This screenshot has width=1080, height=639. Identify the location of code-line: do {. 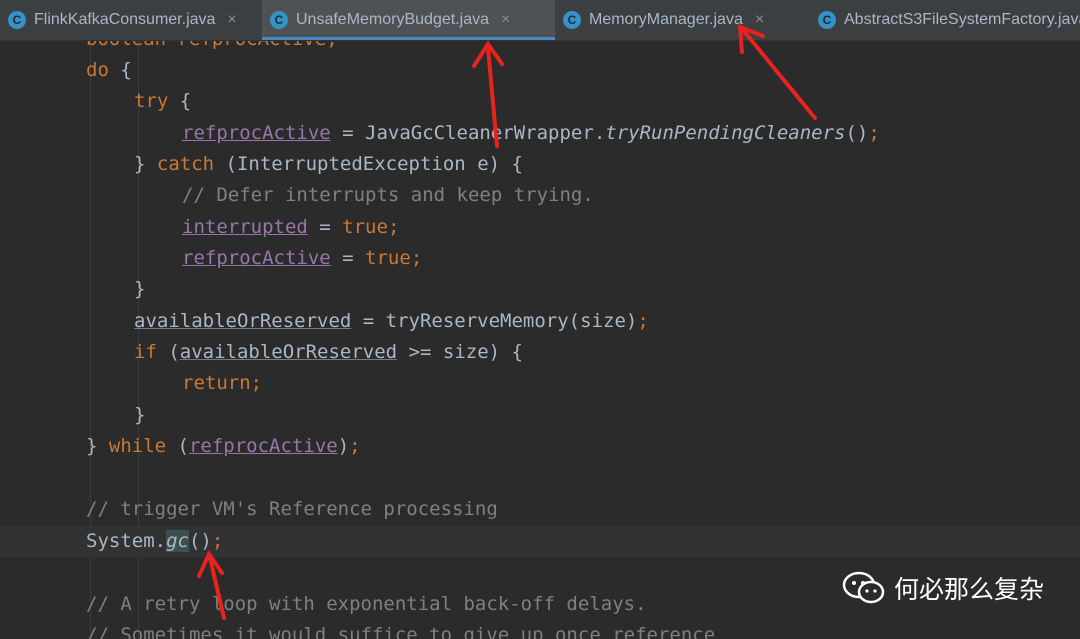
(540, 70).